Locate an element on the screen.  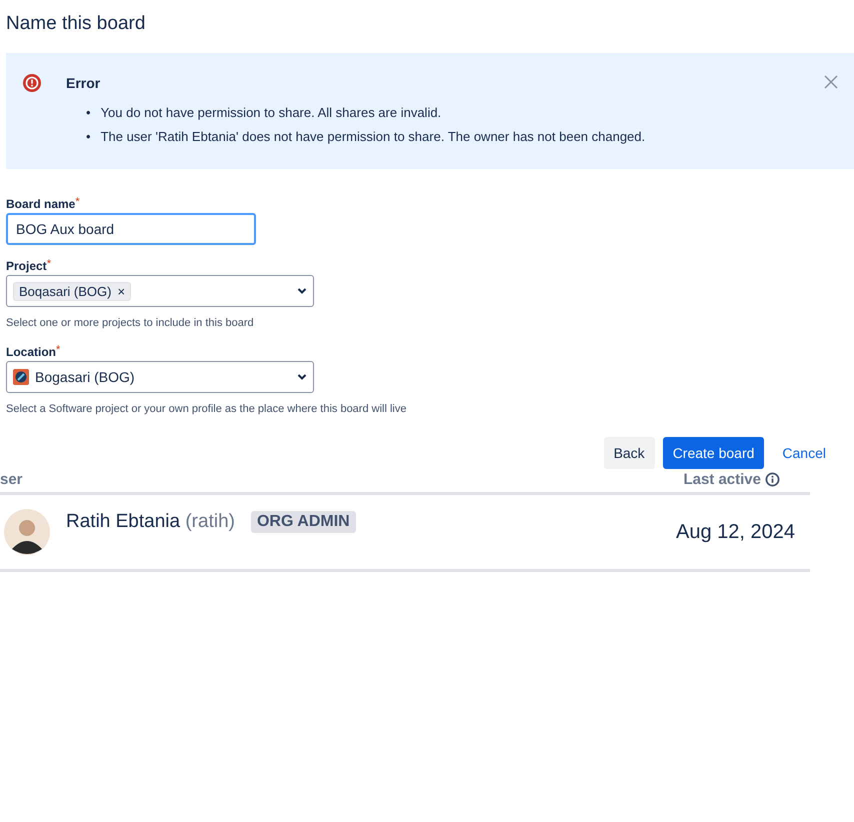
close-button is located at coordinates (831, 82).